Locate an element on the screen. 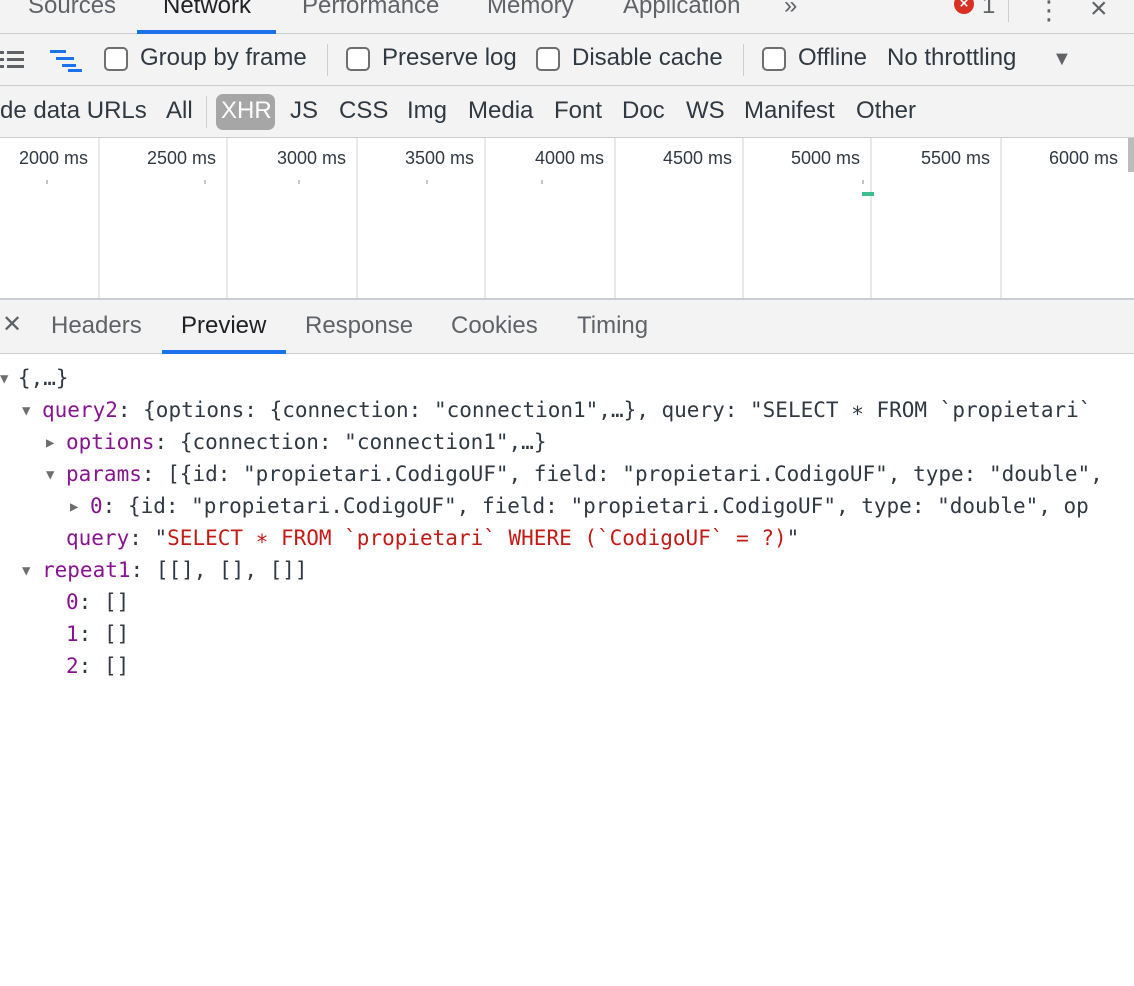  node-key: 0 is located at coordinates (96, 506).